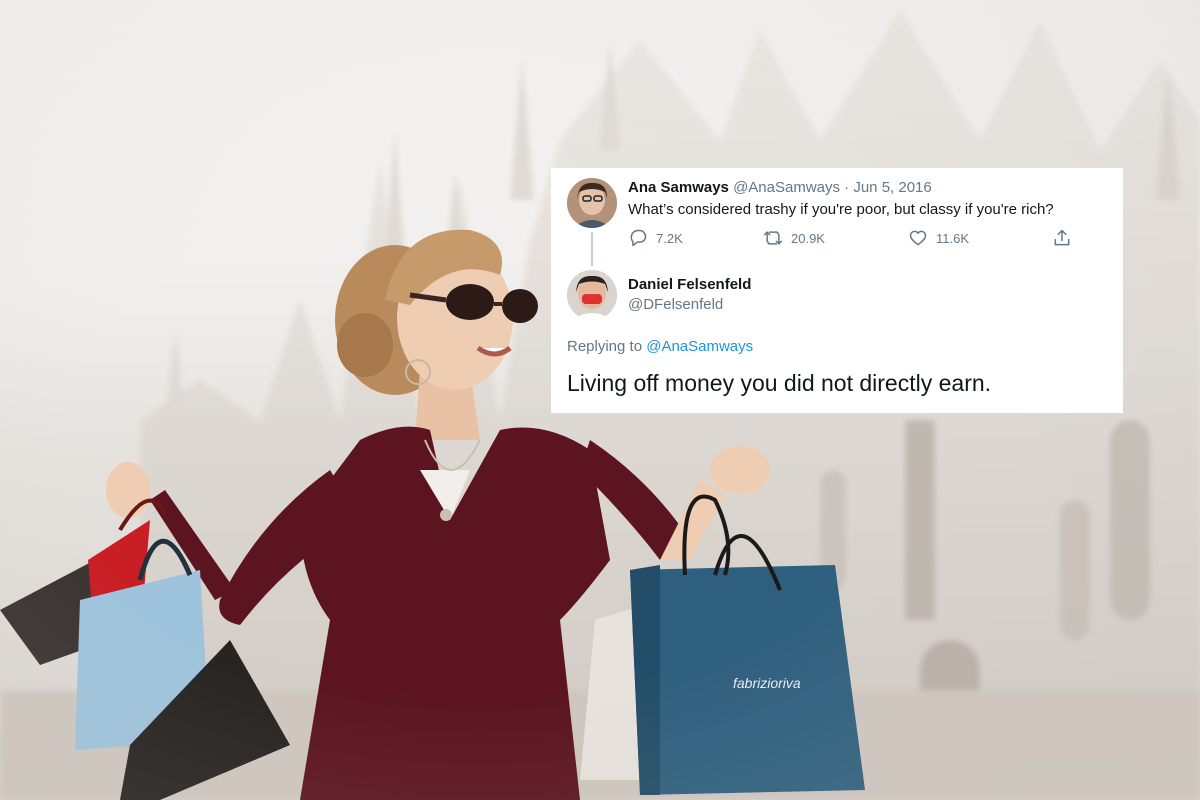 This screenshot has width=1200, height=800. What do you see at coordinates (689, 284) in the screenshot?
I see `reply-author-name: Daniel Felsenfeld` at bounding box center [689, 284].